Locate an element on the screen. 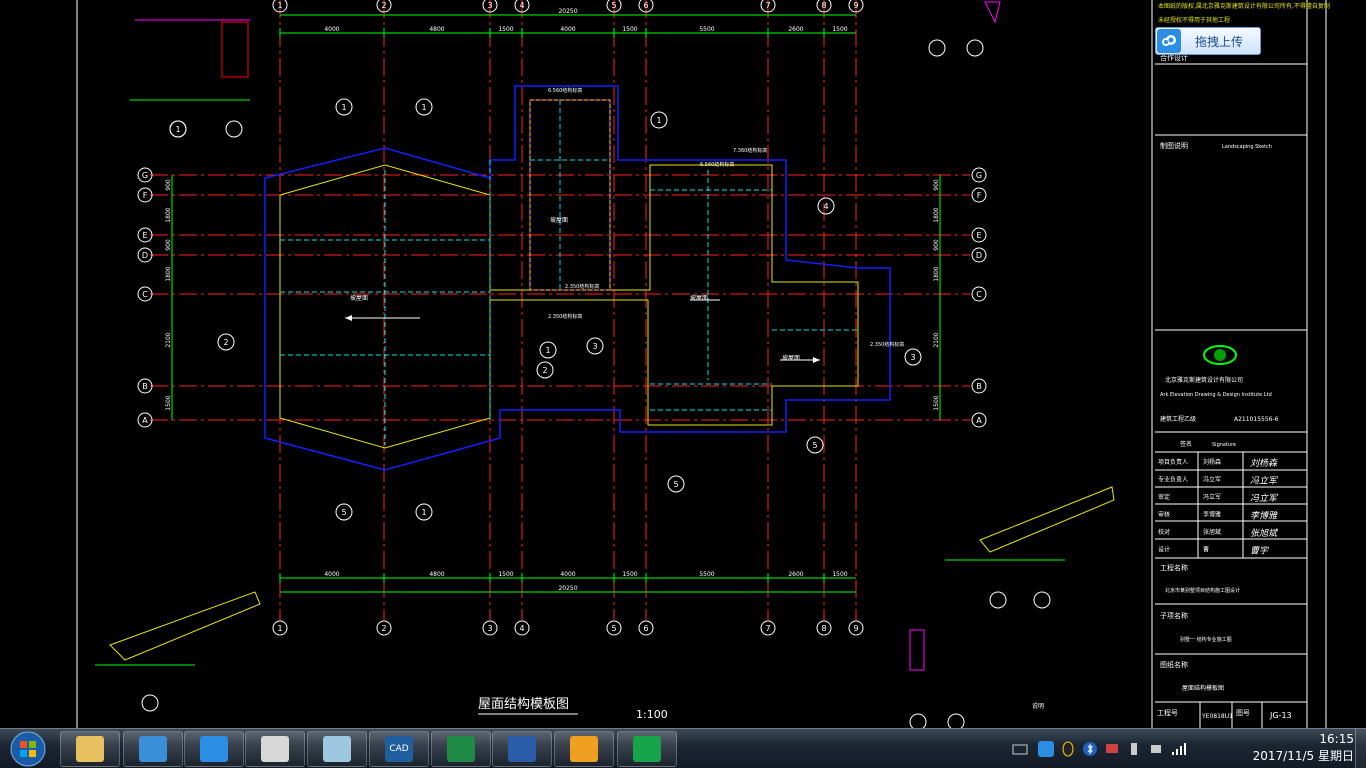 The image size is (1366, 768). network-icon is located at coordinates (1112, 749).